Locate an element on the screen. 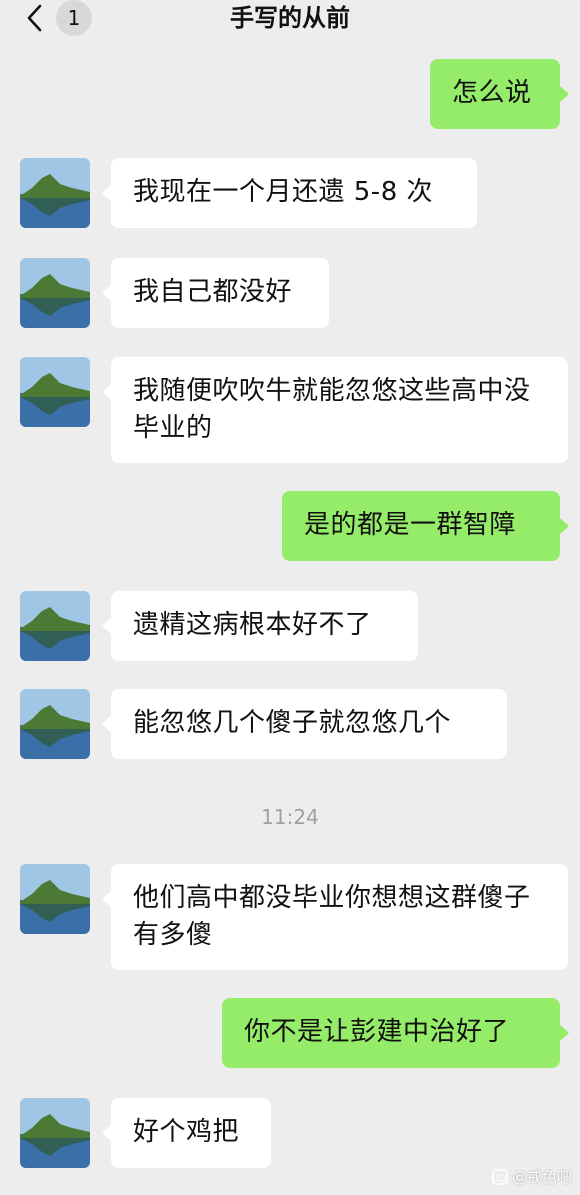  incoming-message-bubble: 遗精这病根本好不了 is located at coordinates (260, 626).